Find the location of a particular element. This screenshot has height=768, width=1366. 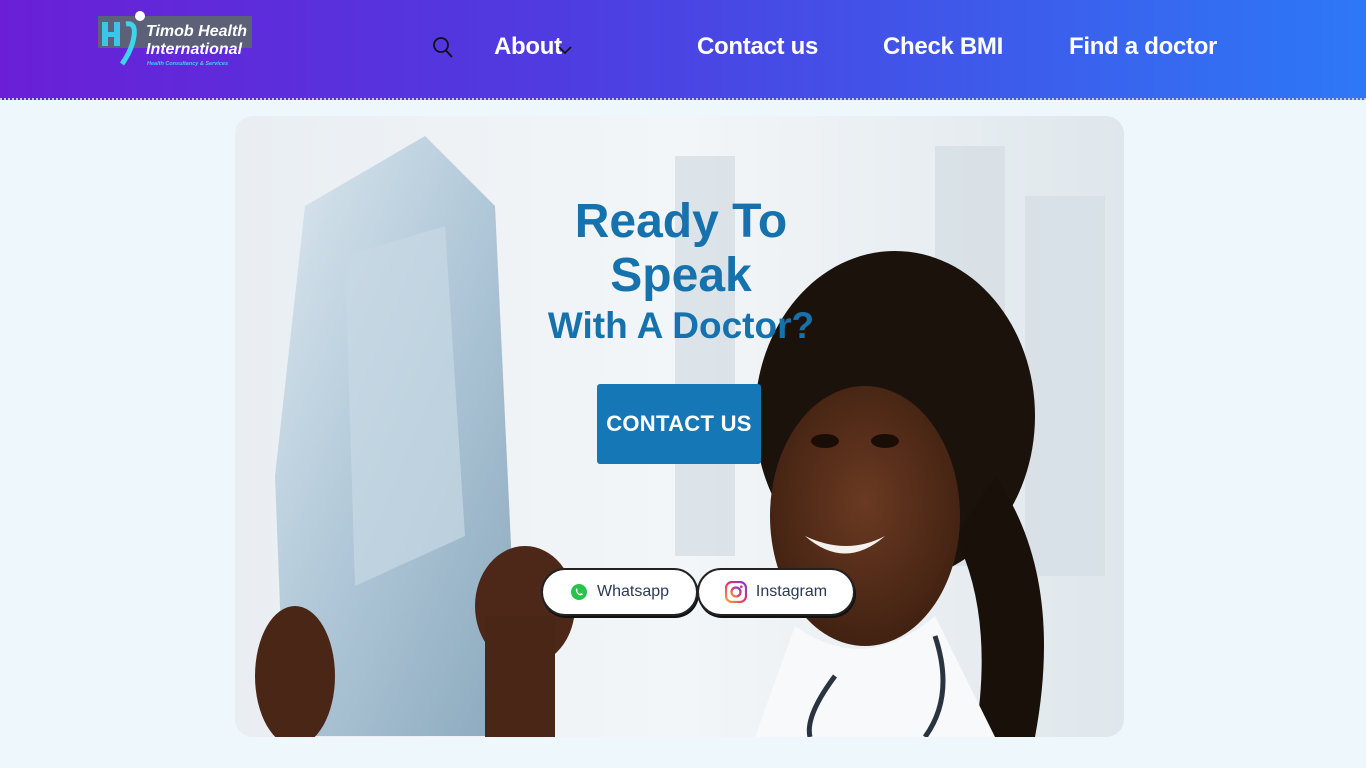

logo-subtitle: Health Consultancy & Services is located at coordinates (188, 64).